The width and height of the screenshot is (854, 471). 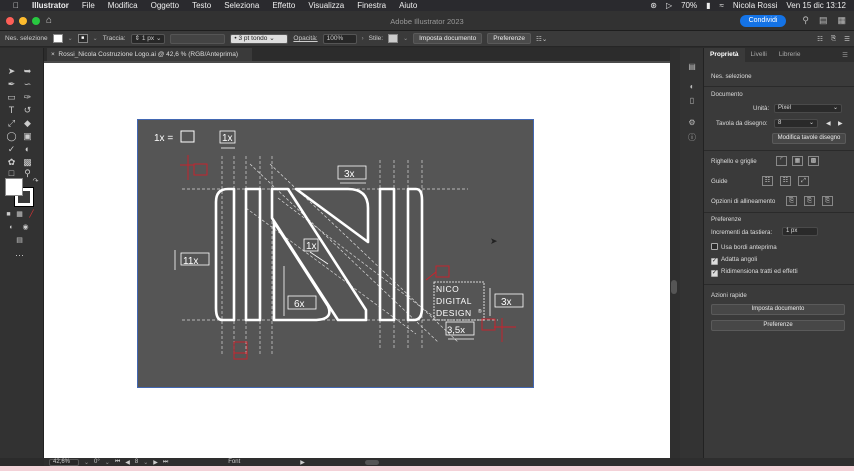 I want to click on arrange-icon: ▤, so click(x=823, y=20).